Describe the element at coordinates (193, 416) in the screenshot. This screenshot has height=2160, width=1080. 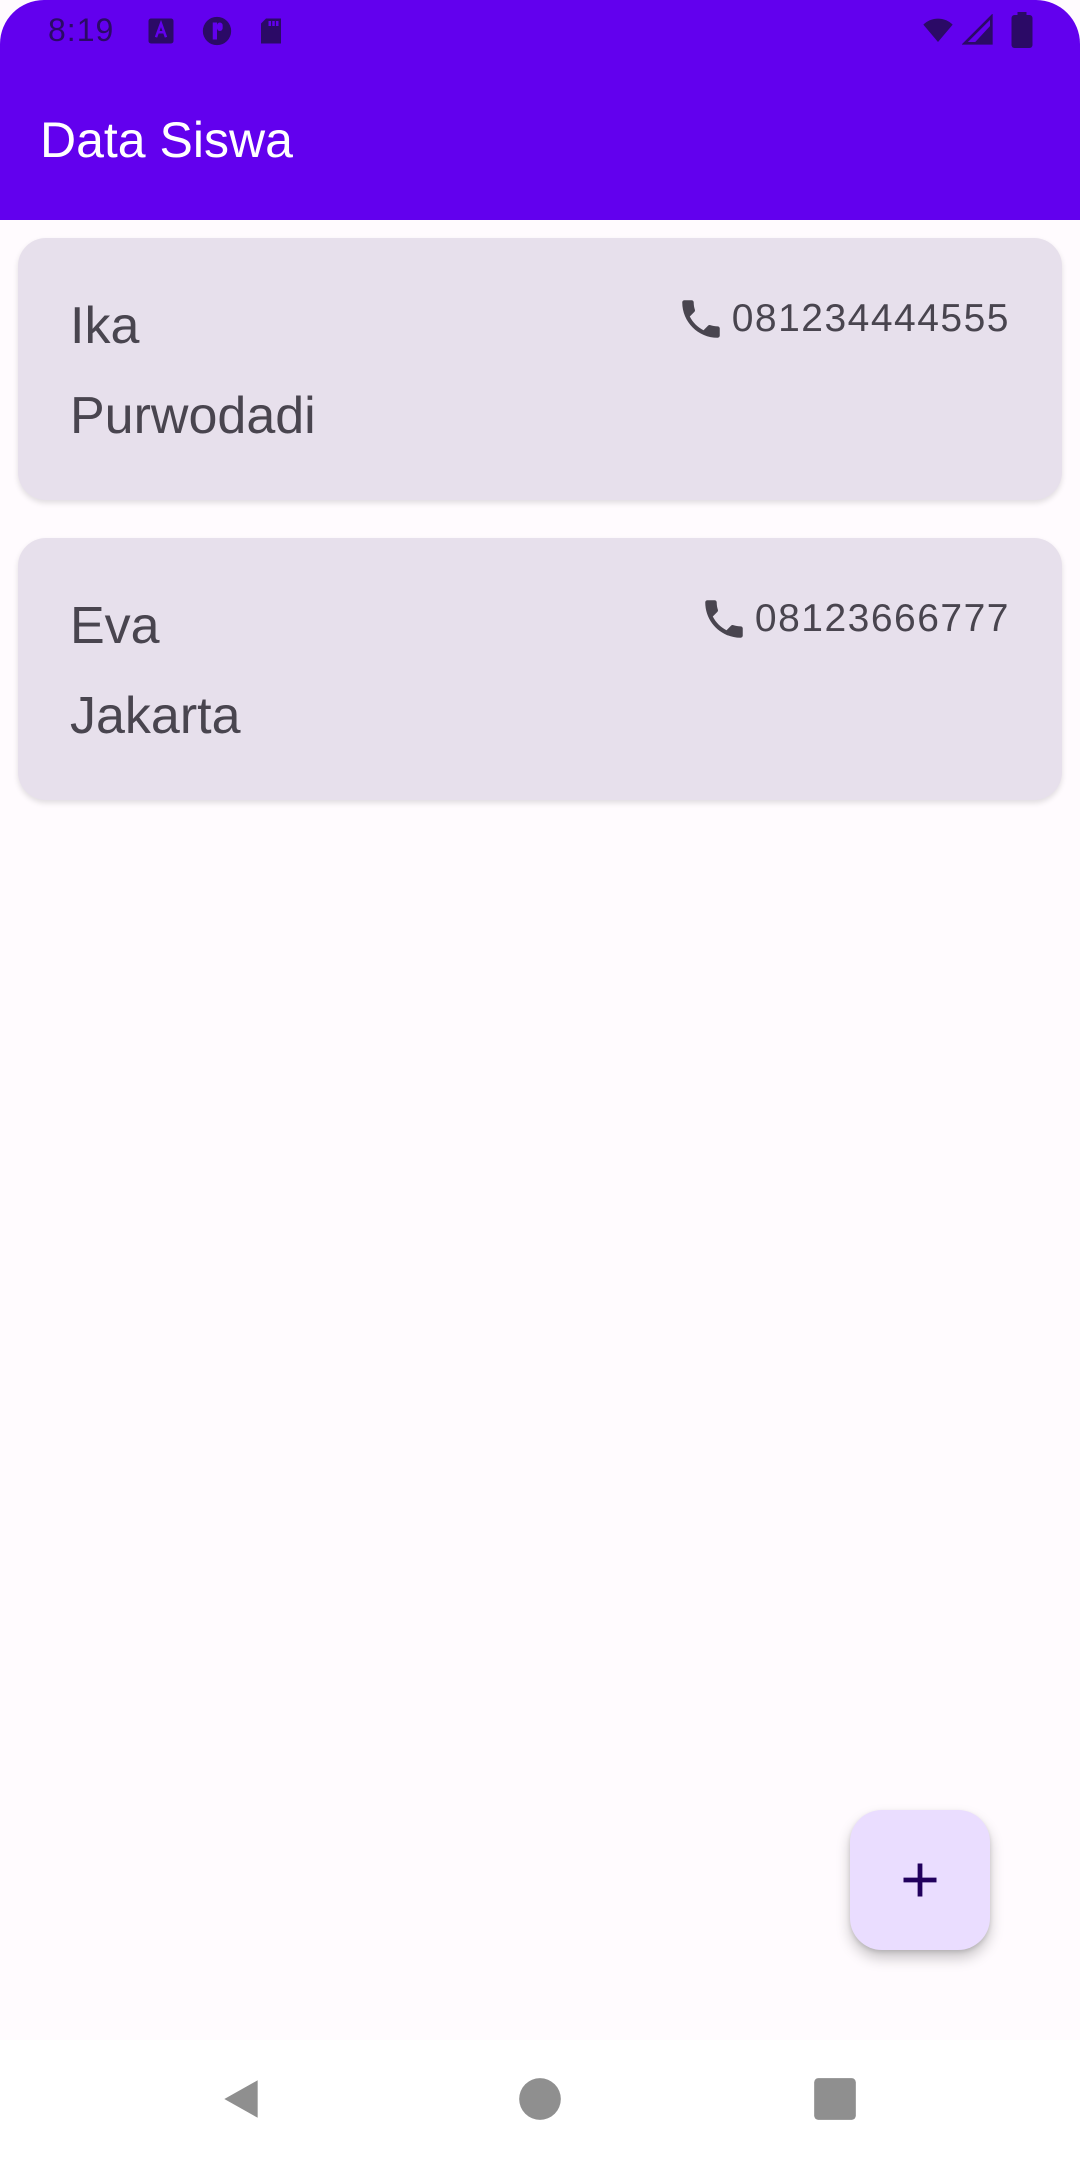
I see `student-city: Purwodadi` at that location.